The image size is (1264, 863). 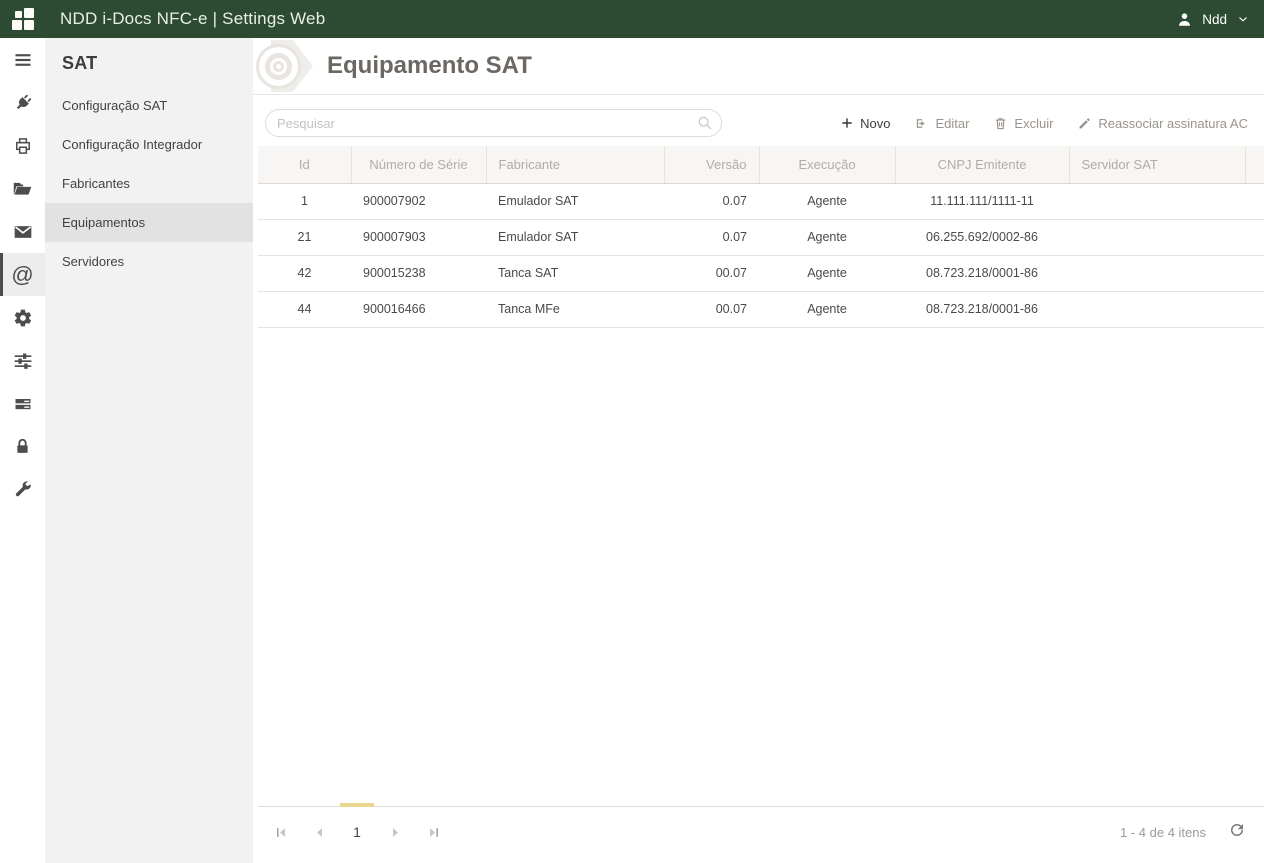 I want to click on column-header-fabricante: Fabricante, so click(x=574, y=165).